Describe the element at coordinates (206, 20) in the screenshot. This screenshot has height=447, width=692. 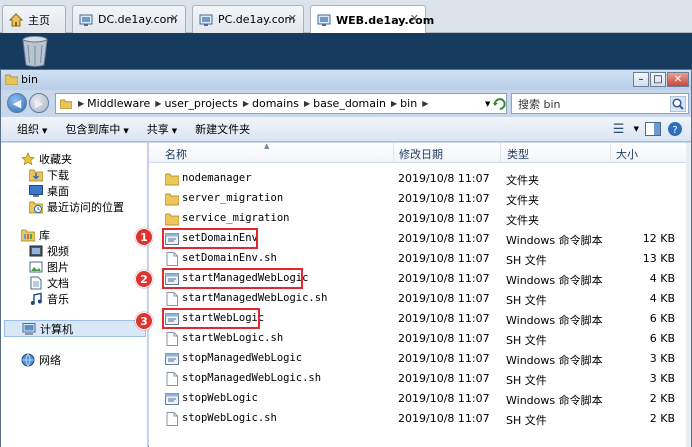
I see `vm-icon` at that location.